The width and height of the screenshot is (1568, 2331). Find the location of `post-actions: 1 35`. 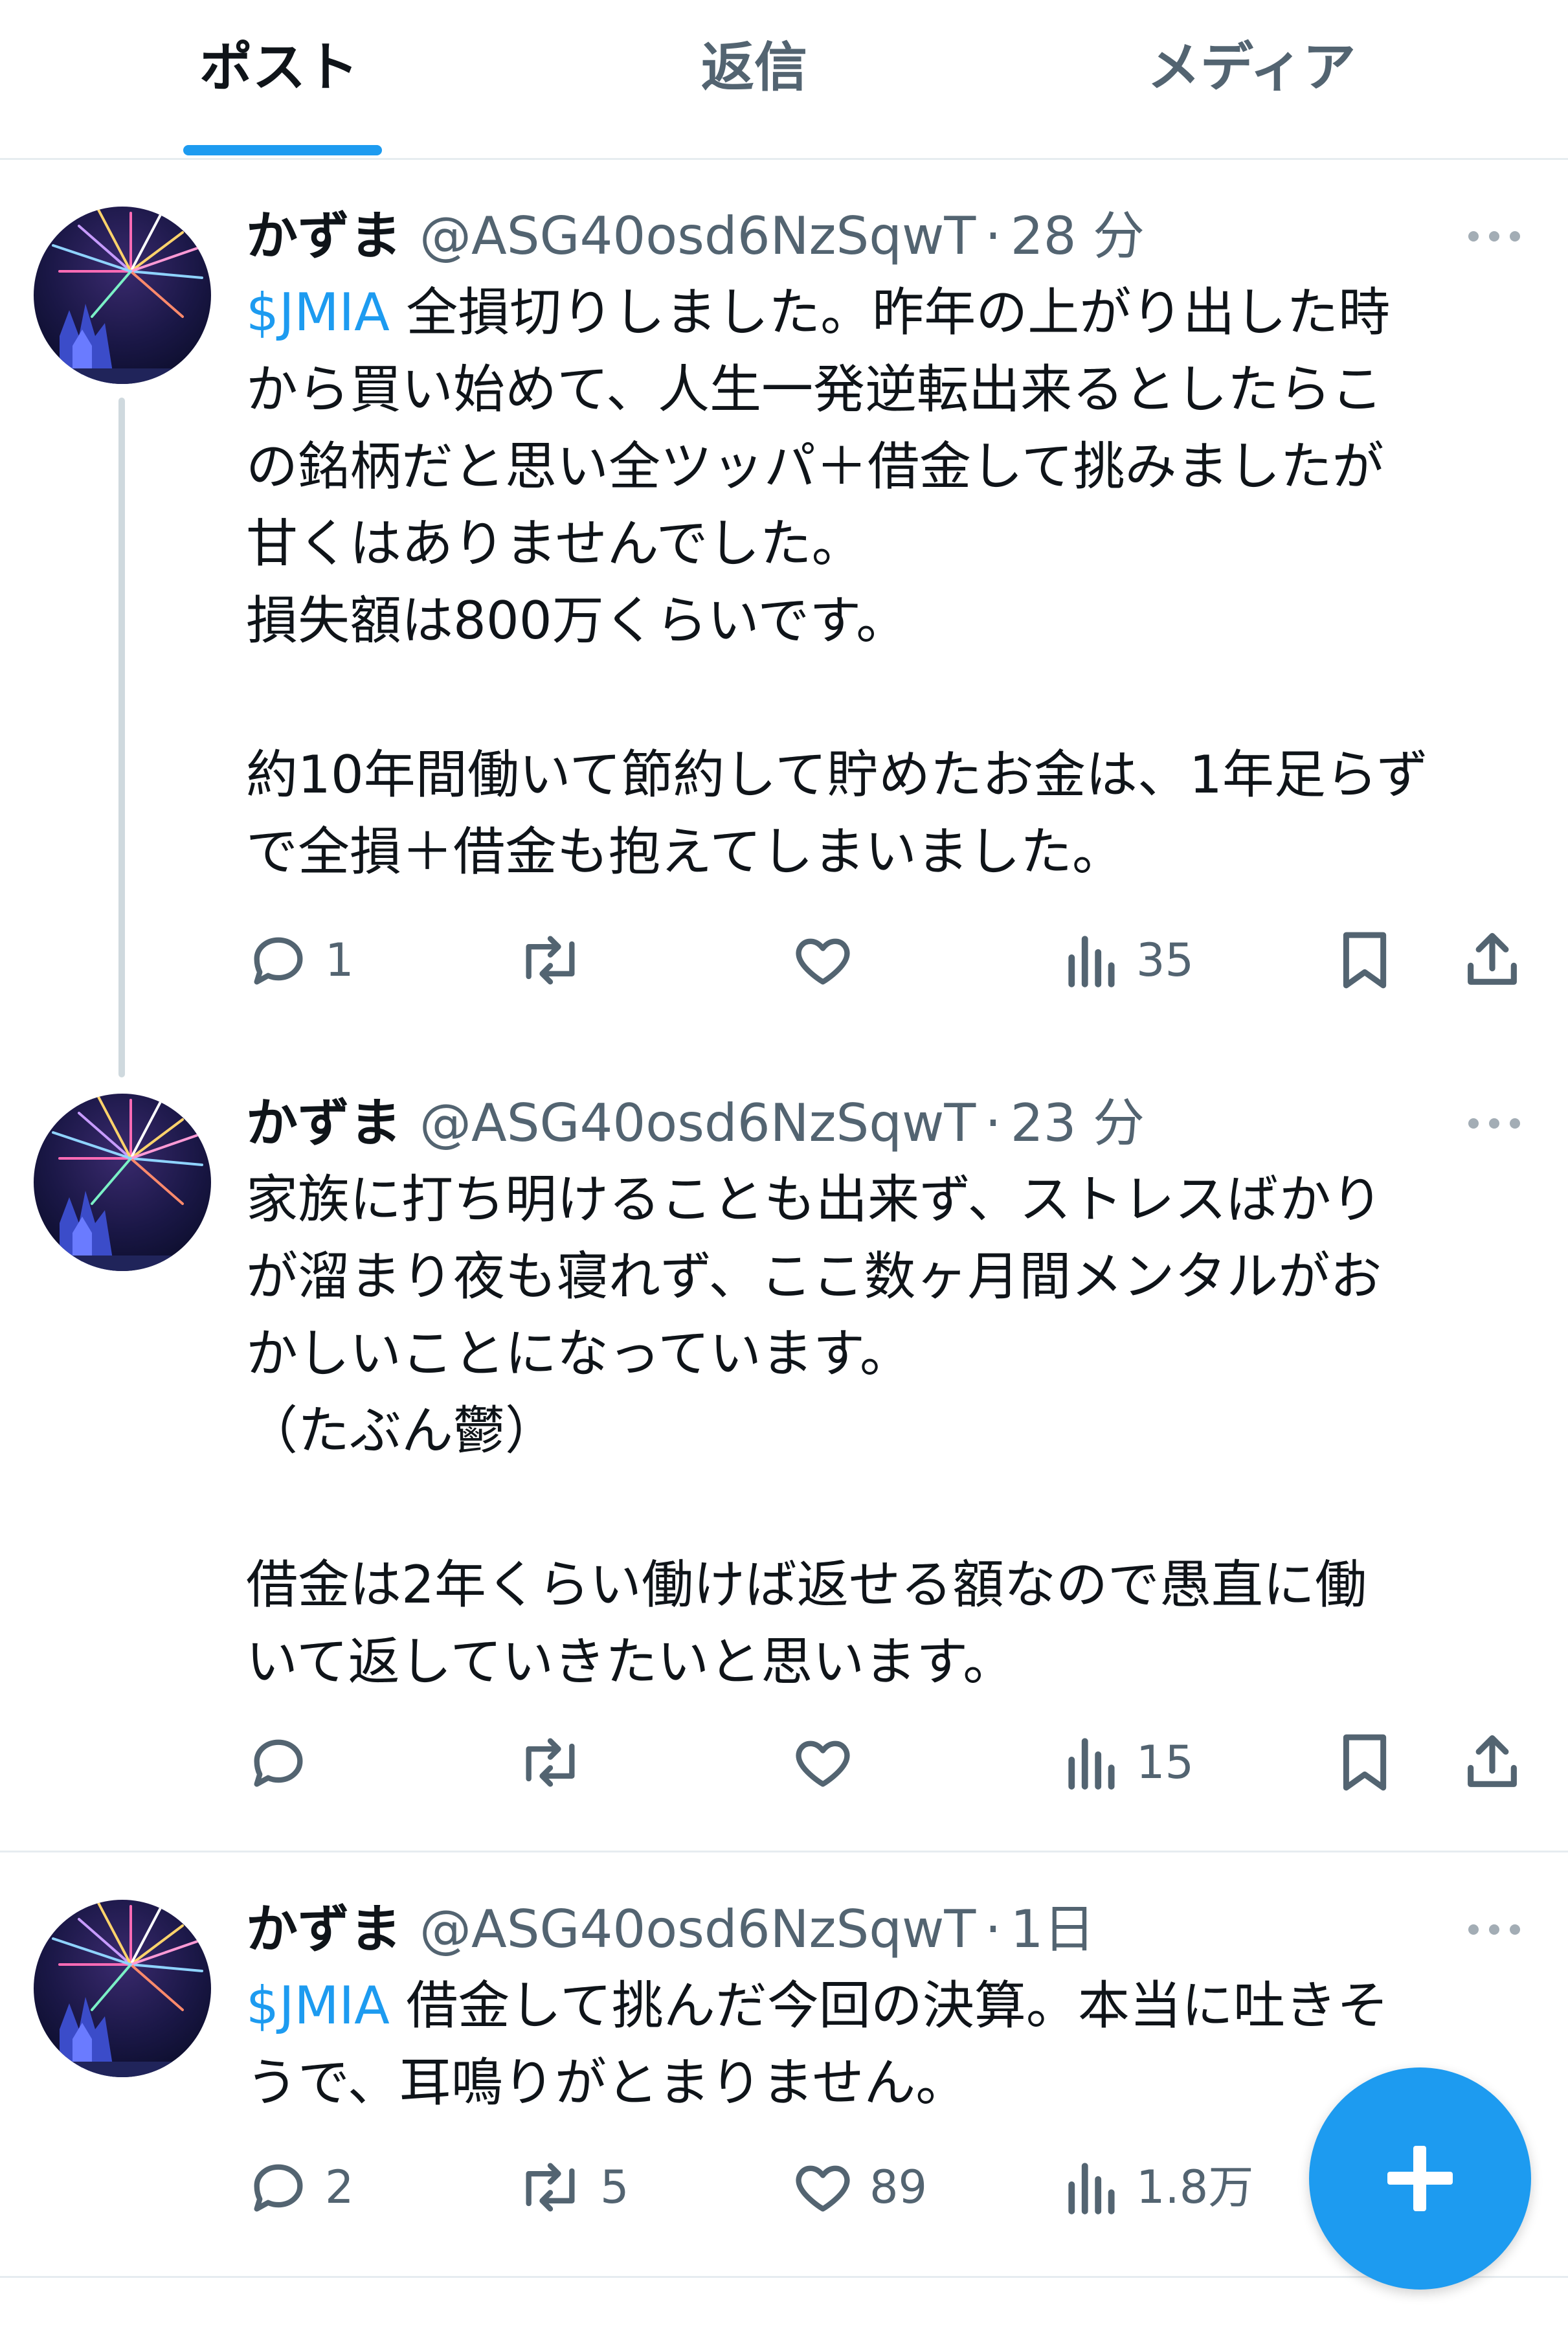

post-actions: 1 35 is located at coordinates (784, 960).